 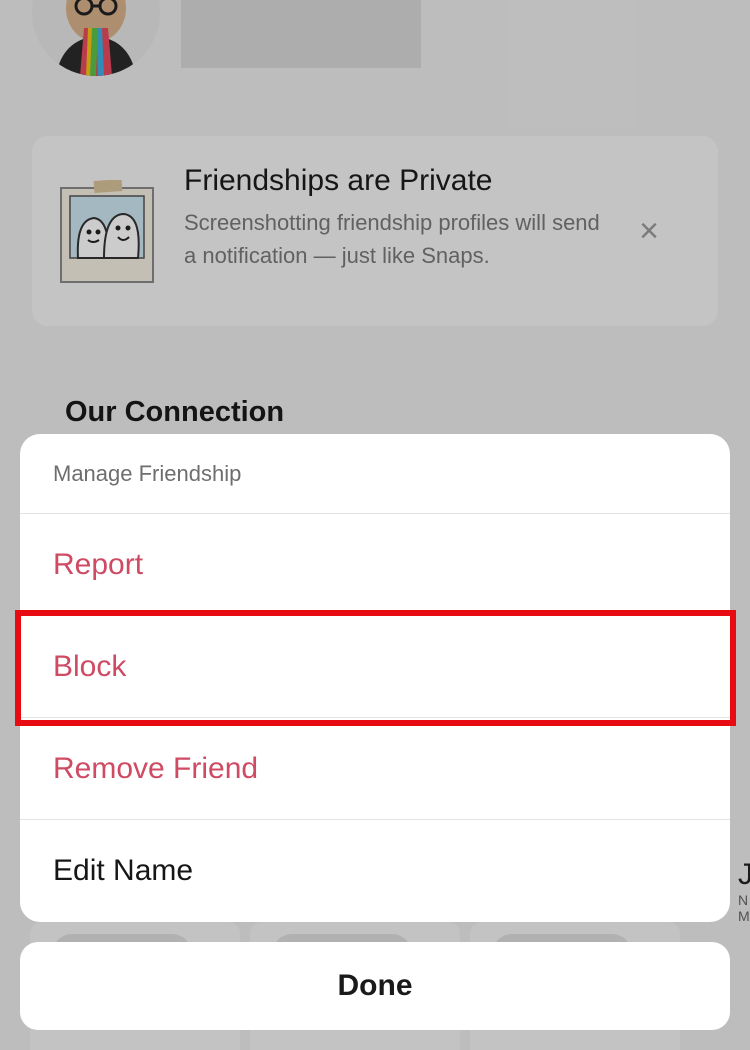 What do you see at coordinates (375, 986) in the screenshot?
I see `done-button: Done` at bounding box center [375, 986].